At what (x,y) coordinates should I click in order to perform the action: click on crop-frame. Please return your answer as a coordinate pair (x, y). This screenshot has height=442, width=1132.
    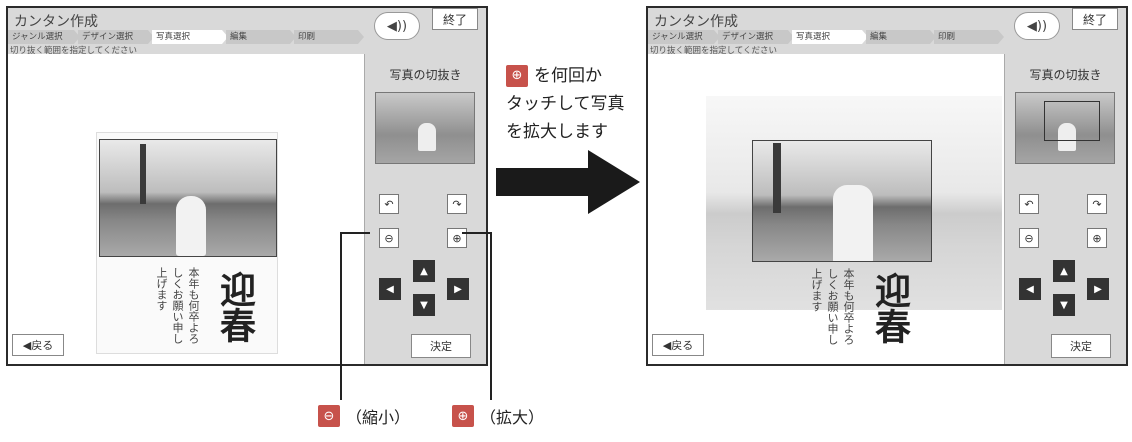
    Looking at the image, I should click on (1072, 121).